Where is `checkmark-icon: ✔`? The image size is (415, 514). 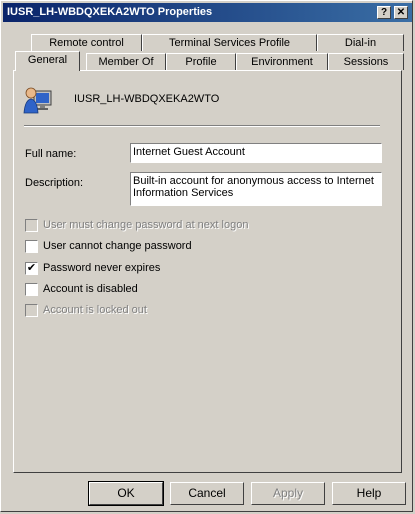 checkmark-icon: ✔ is located at coordinates (31, 268).